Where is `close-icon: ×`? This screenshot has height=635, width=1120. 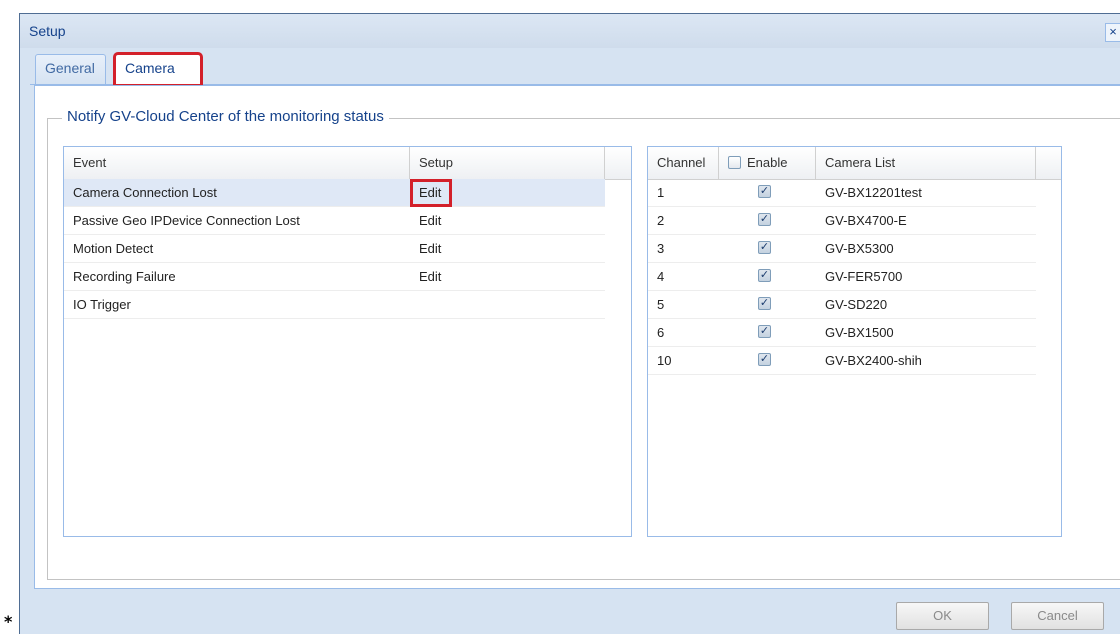 close-icon: × is located at coordinates (1112, 32).